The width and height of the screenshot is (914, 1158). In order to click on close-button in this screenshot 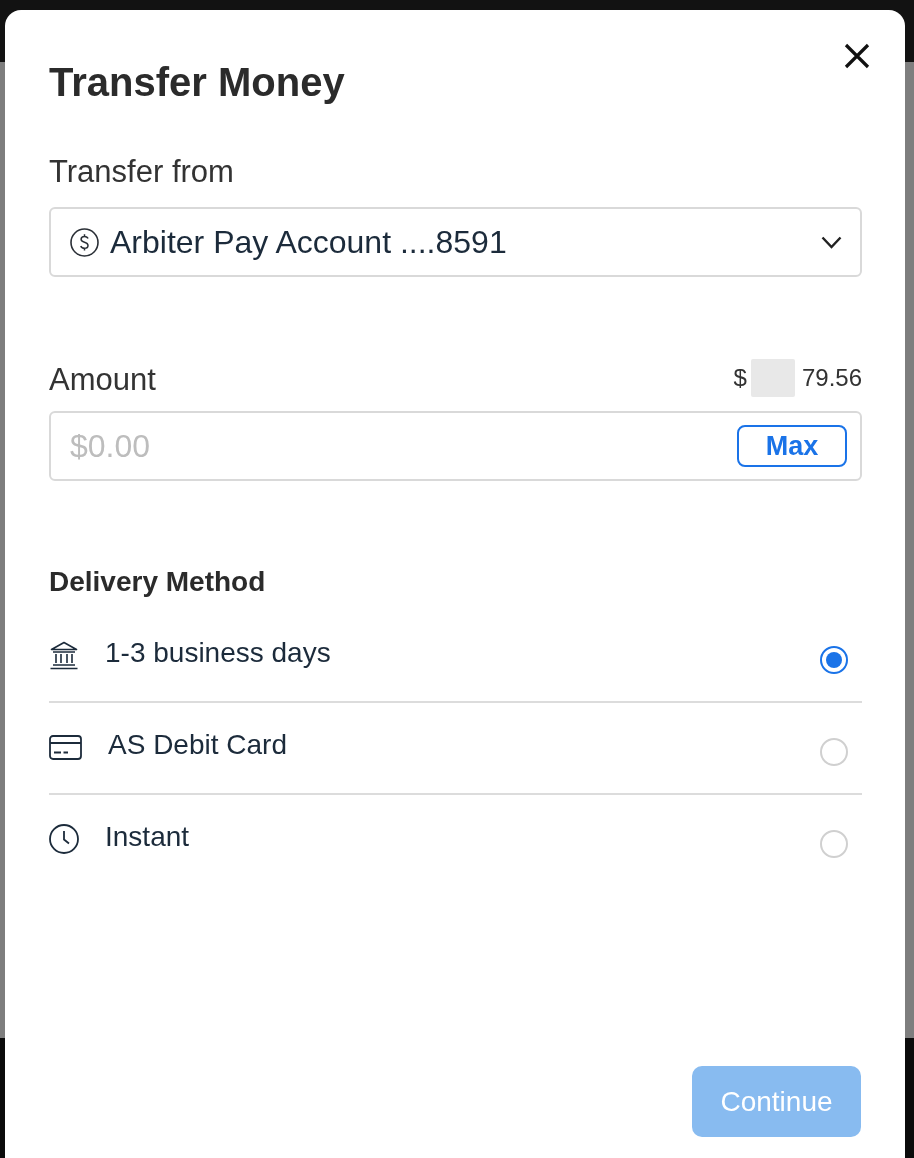, I will do `click(857, 56)`.